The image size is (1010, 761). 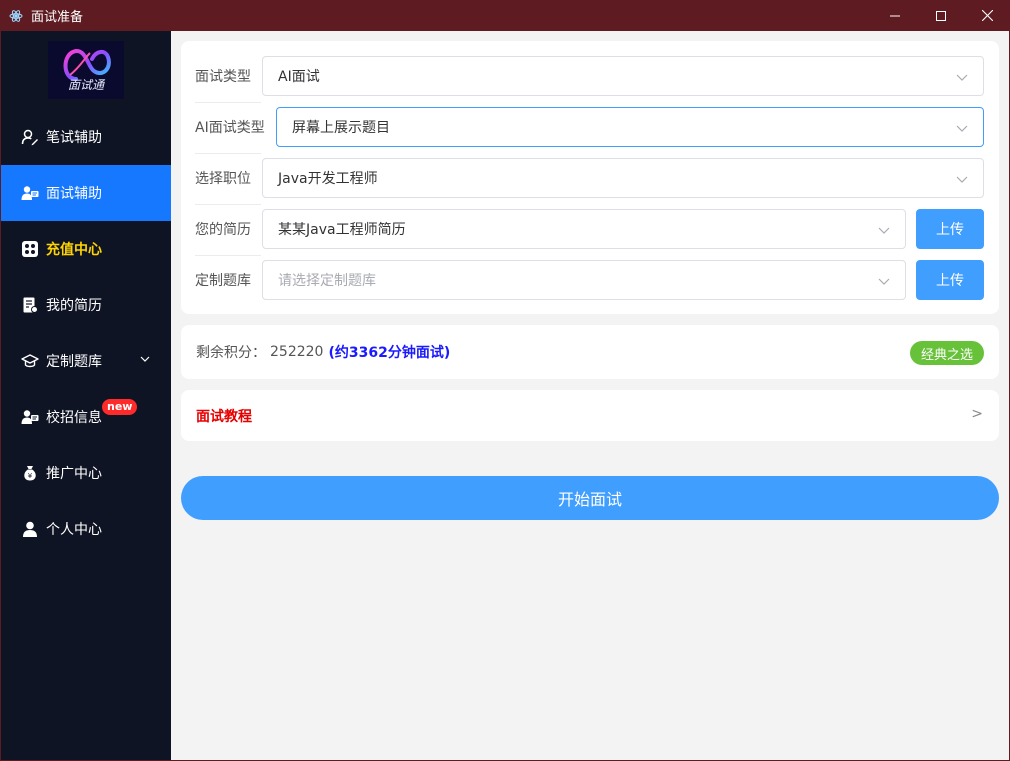 I want to click on sidebar-item-label: 推广中心, so click(x=74, y=474).